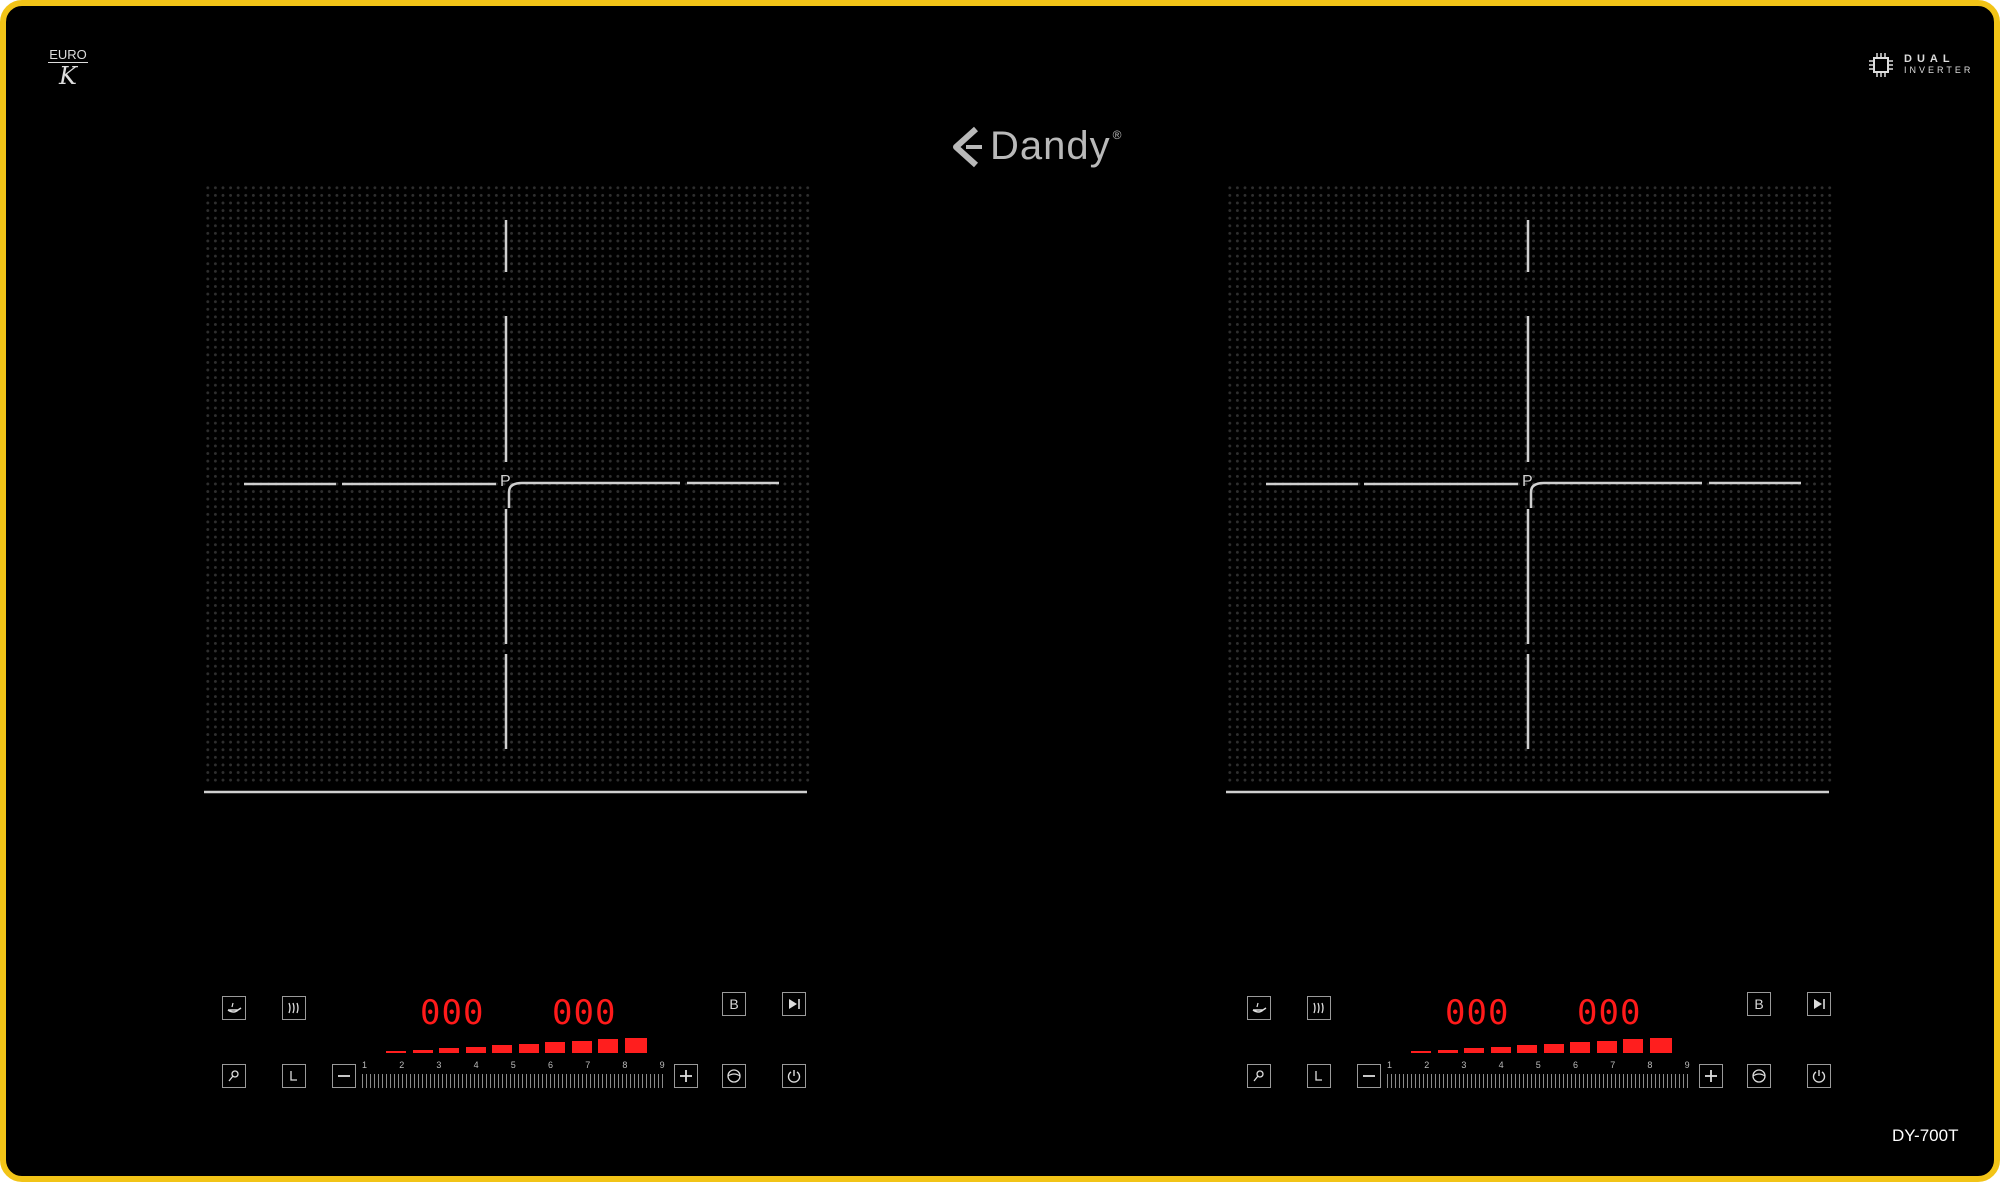  Describe the element at coordinates (1929, 59) in the screenshot. I see `dual-label: DUAL` at that location.